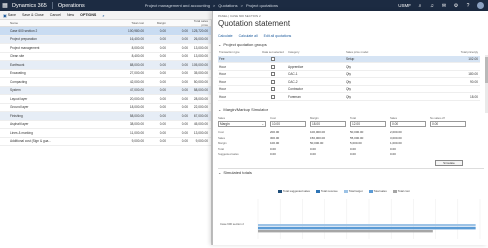 Image resolution: width=488 pixels, height=248 pixels. I want to click on table-row: Hour Apprentice Qty, so click(349, 67).